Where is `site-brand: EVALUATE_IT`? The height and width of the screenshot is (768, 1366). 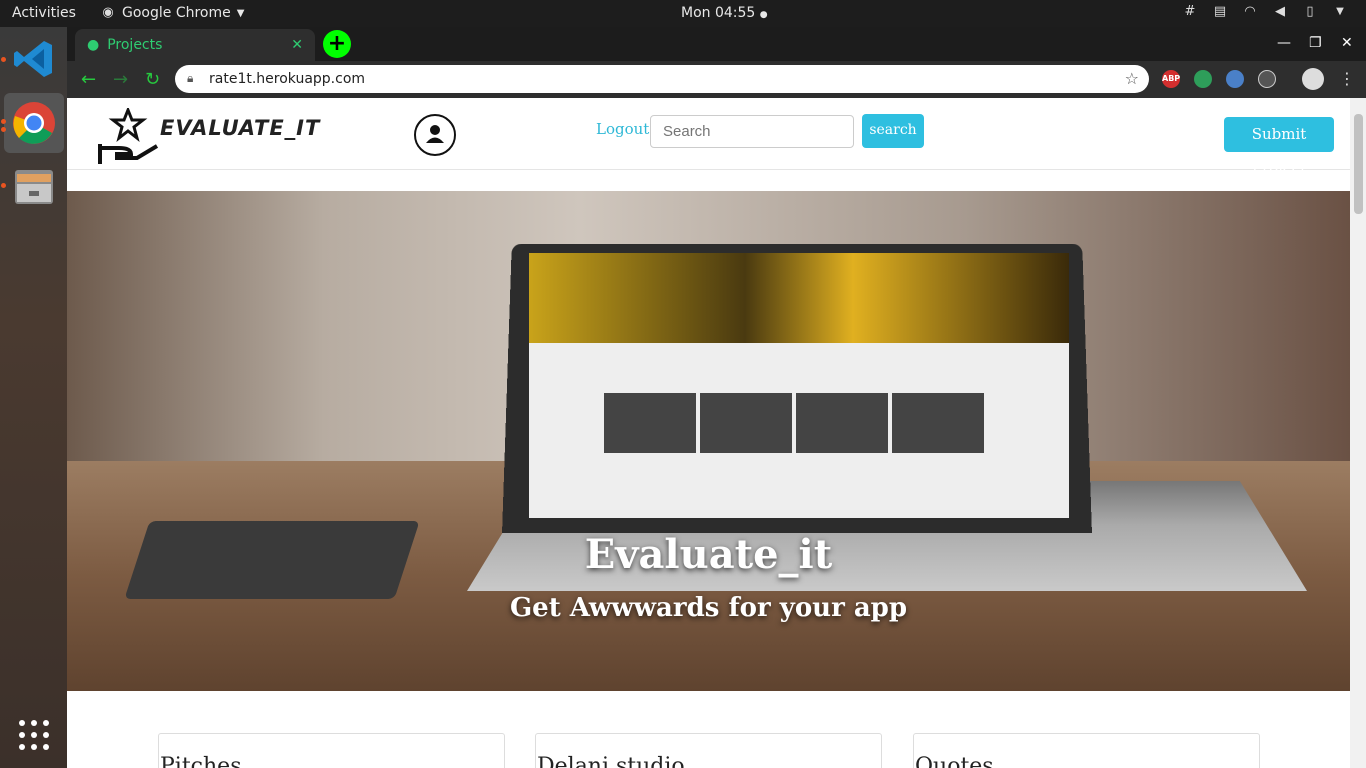
site-brand: EVALUATE_IT is located at coordinates (240, 128).